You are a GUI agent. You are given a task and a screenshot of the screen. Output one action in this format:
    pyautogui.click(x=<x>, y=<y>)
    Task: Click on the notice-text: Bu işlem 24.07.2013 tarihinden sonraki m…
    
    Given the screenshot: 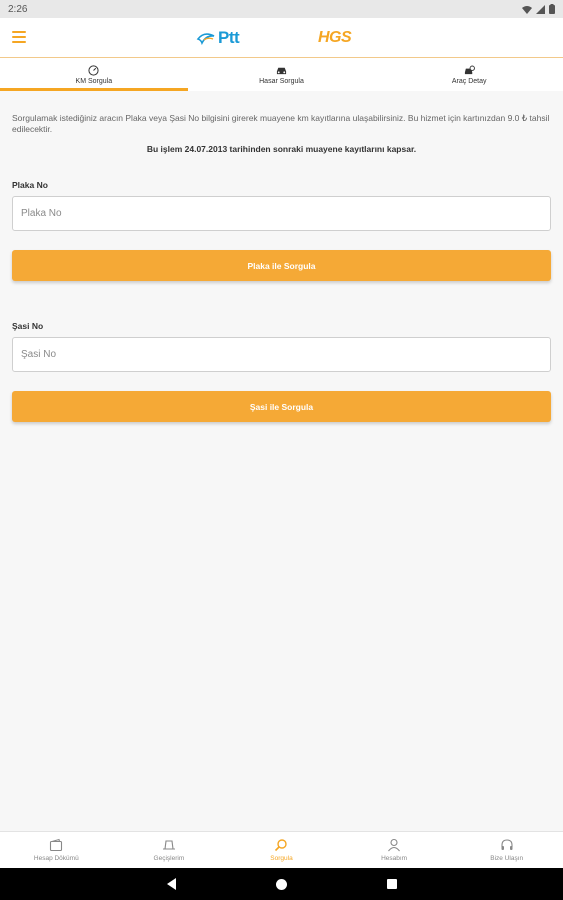 What is the action you would take?
    pyautogui.click(x=281, y=149)
    